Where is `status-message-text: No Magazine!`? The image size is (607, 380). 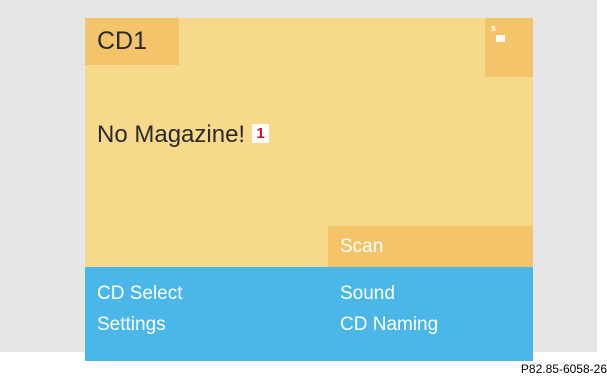 status-message-text: No Magazine! is located at coordinates (171, 134).